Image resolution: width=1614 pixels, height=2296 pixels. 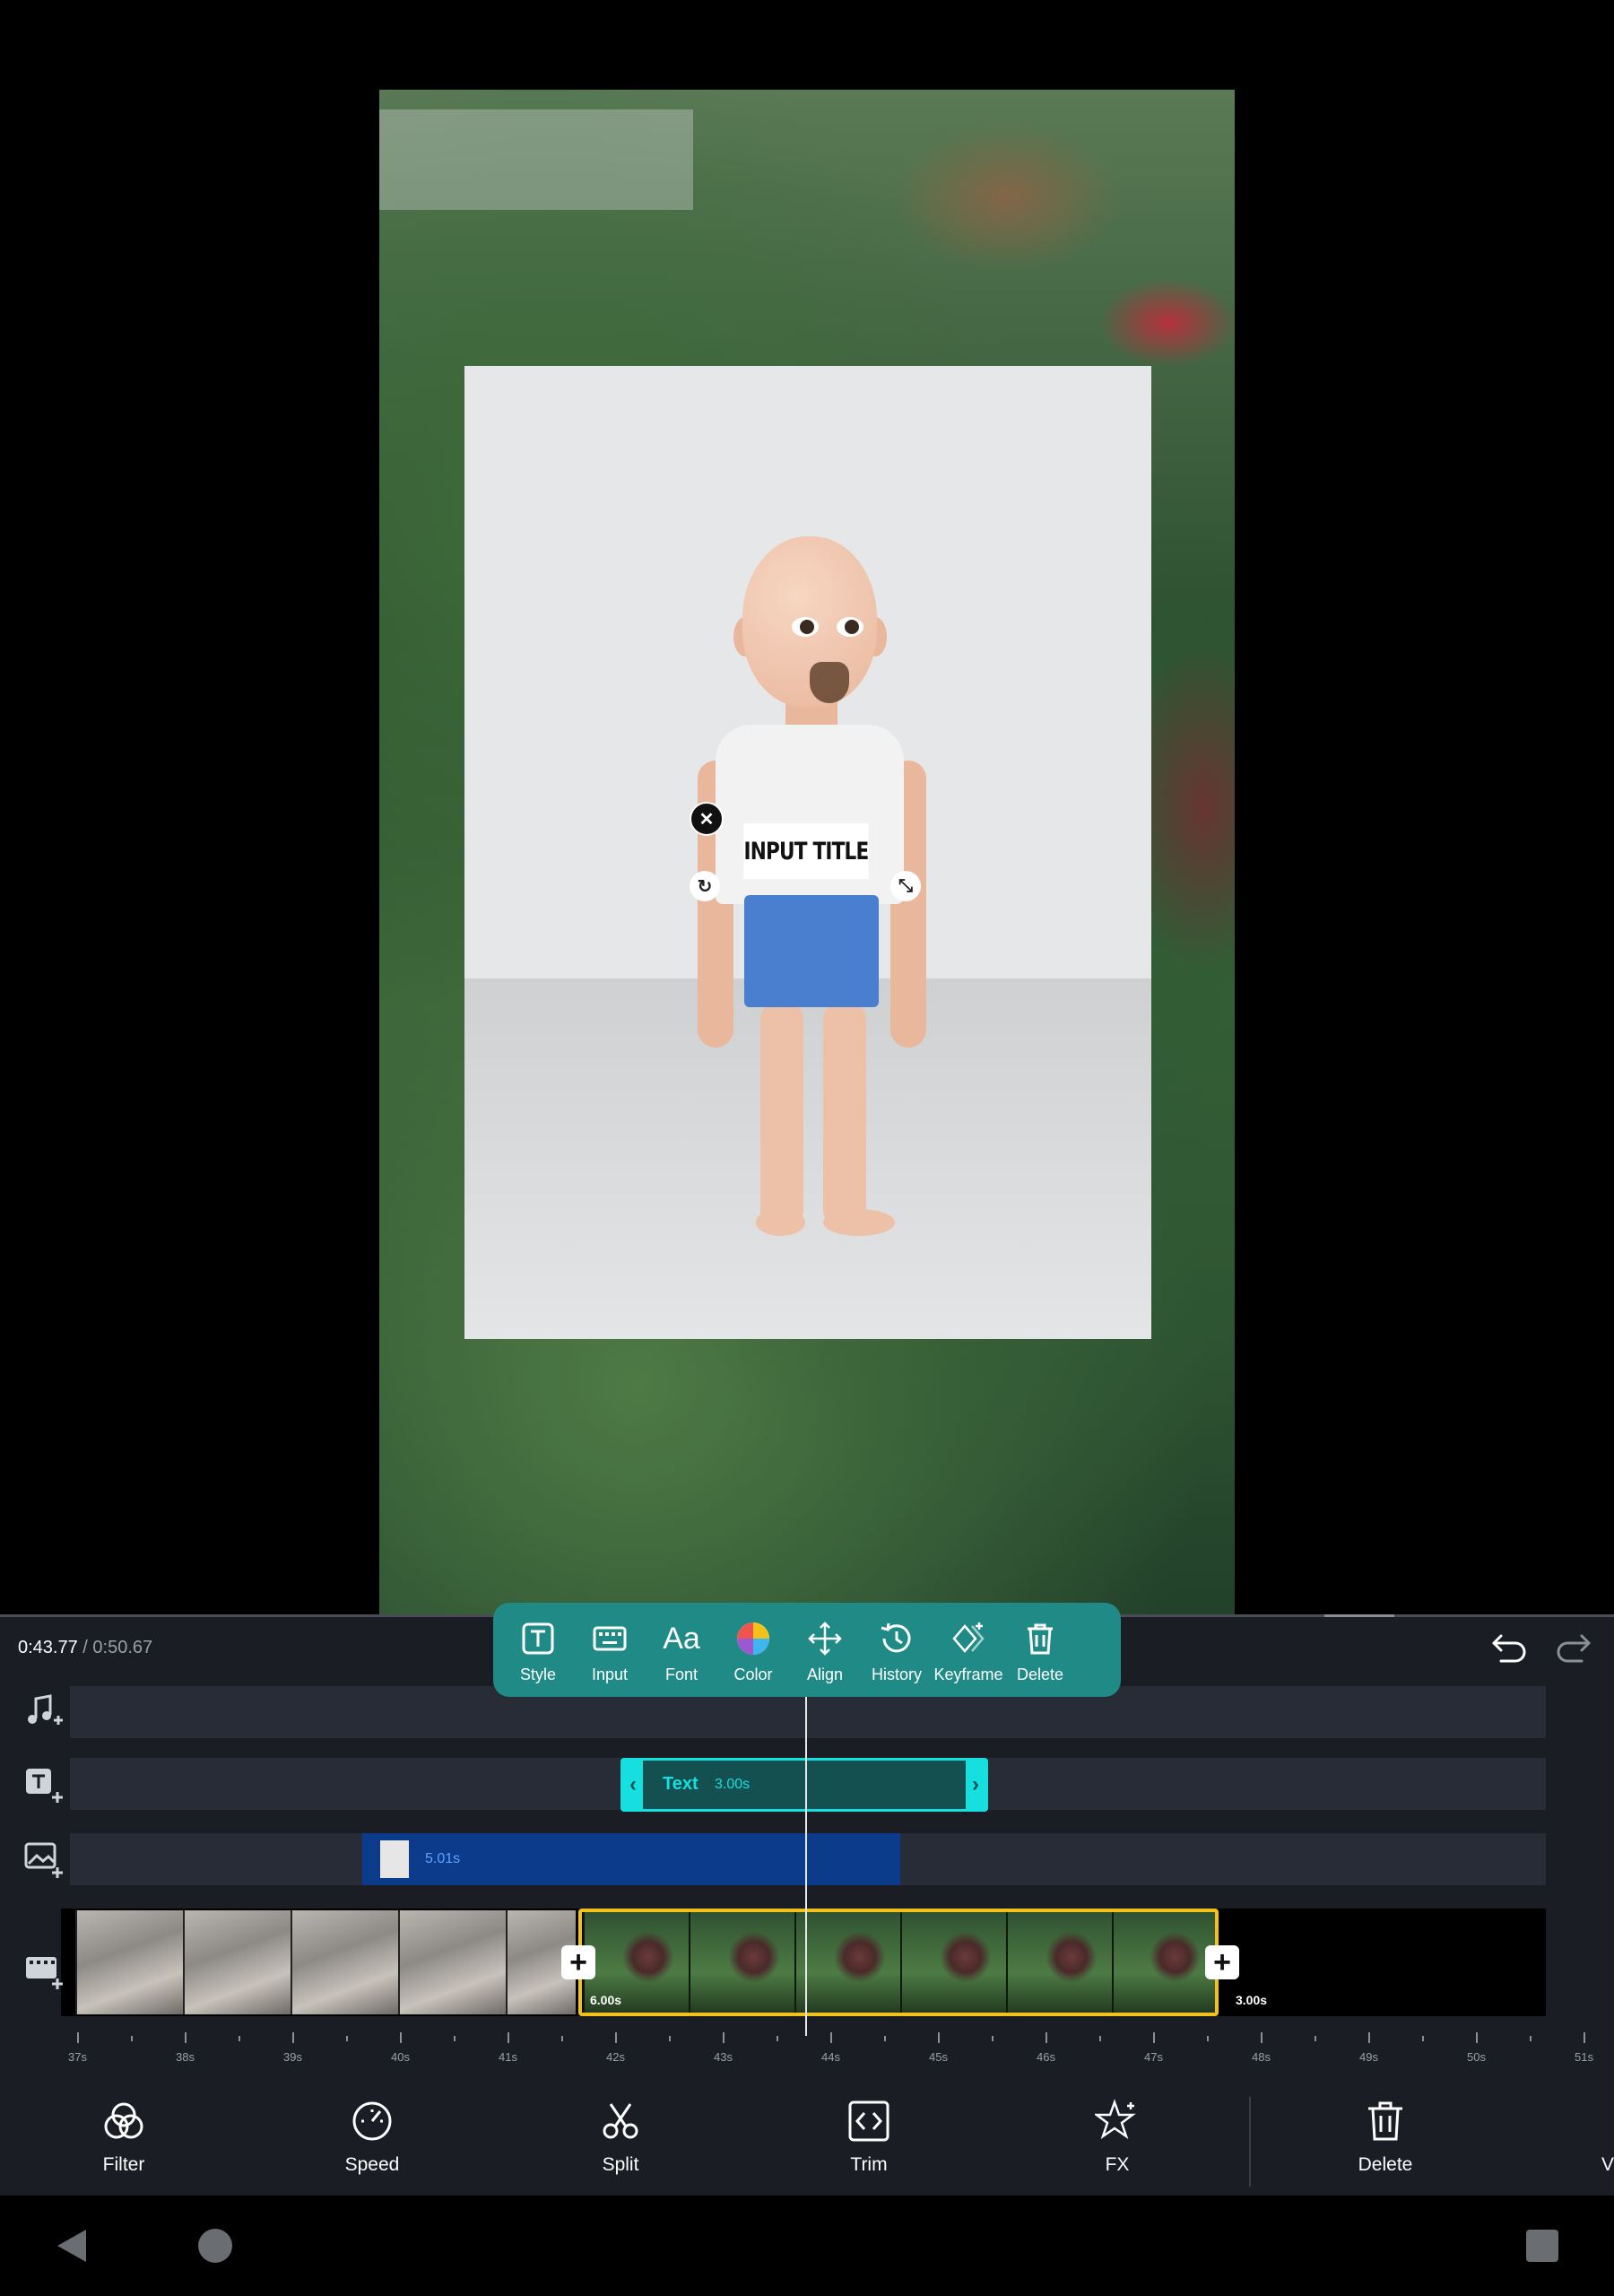 I want to click on current-time: 0:43.77, so click(x=48, y=1647).